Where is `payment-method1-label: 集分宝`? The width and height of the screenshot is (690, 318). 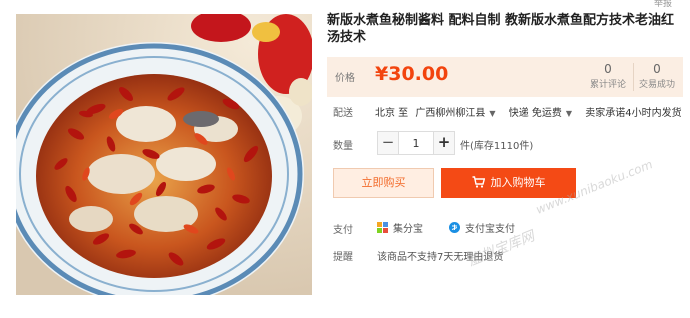
payment-method1-label: 集分宝 is located at coordinates (408, 229).